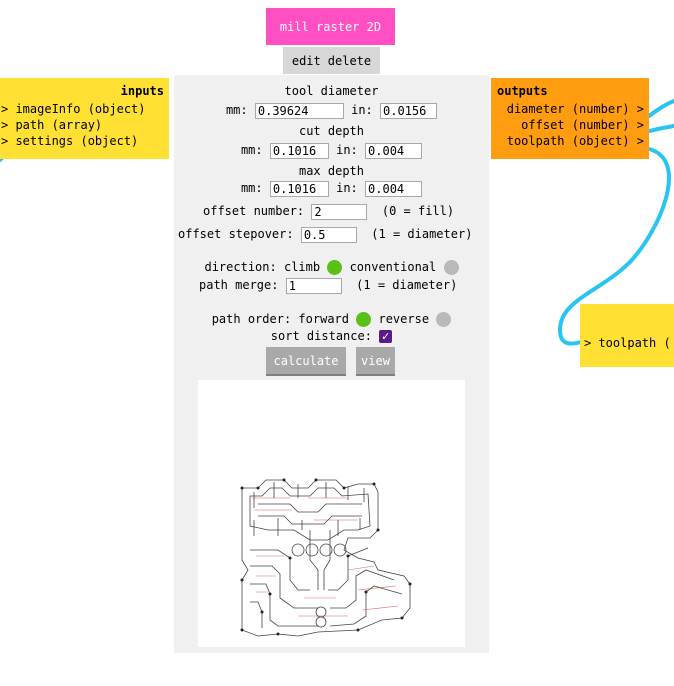 The height and width of the screenshot is (686, 674). What do you see at coordinates (407, 285) in the screenshot?
I see `path-merge-hint: (1 = diameter)` at bounding box center [407, 285].